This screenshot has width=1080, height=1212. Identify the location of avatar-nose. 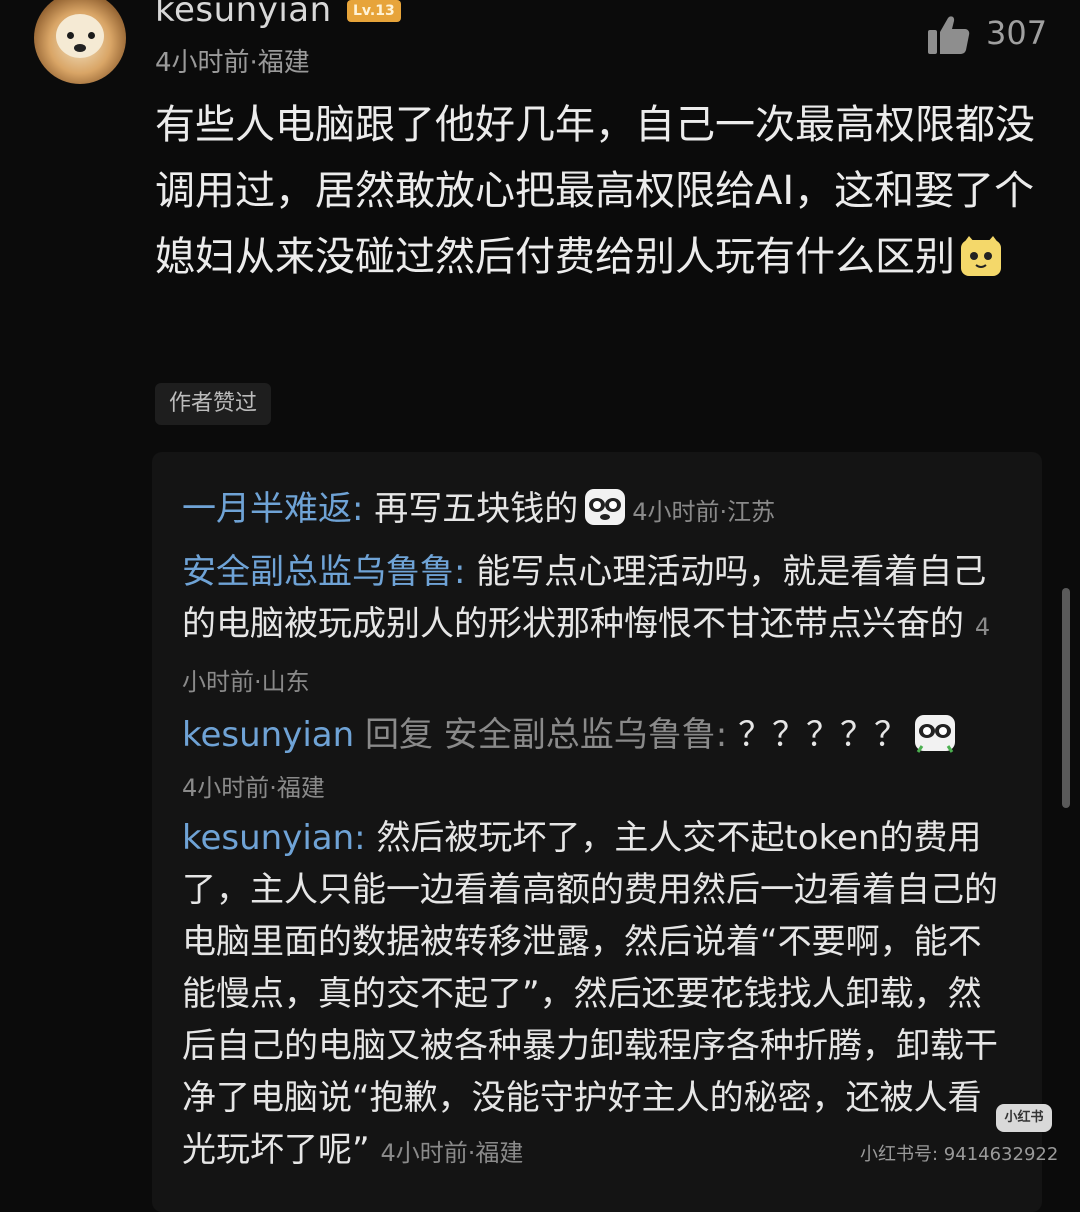
(80, 48).